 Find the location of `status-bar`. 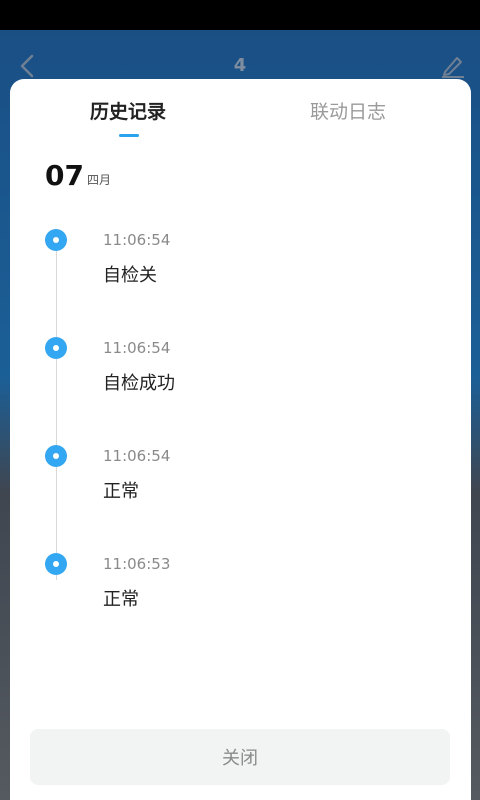

status-bar is located at coordinates (240, 15).